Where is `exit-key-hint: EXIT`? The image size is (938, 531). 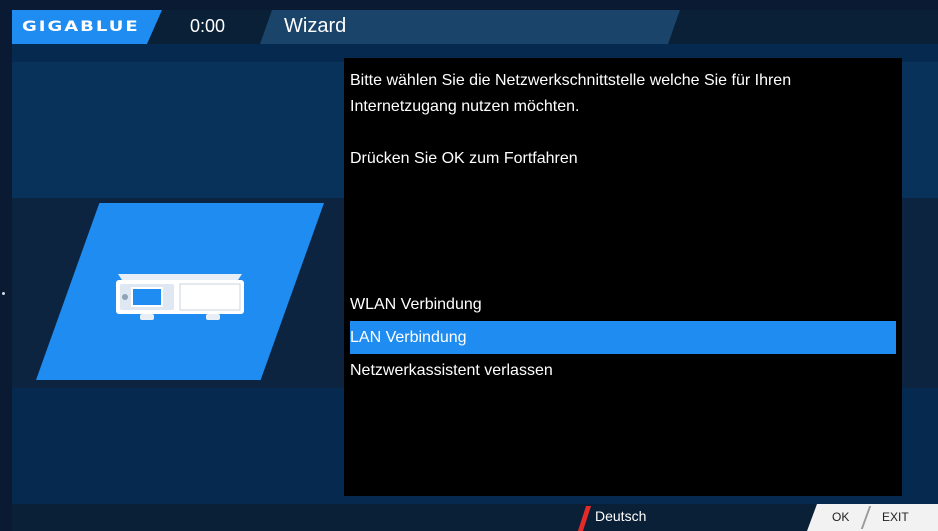 exit-key-hint: EXIT is located at coordinates (895, 517).